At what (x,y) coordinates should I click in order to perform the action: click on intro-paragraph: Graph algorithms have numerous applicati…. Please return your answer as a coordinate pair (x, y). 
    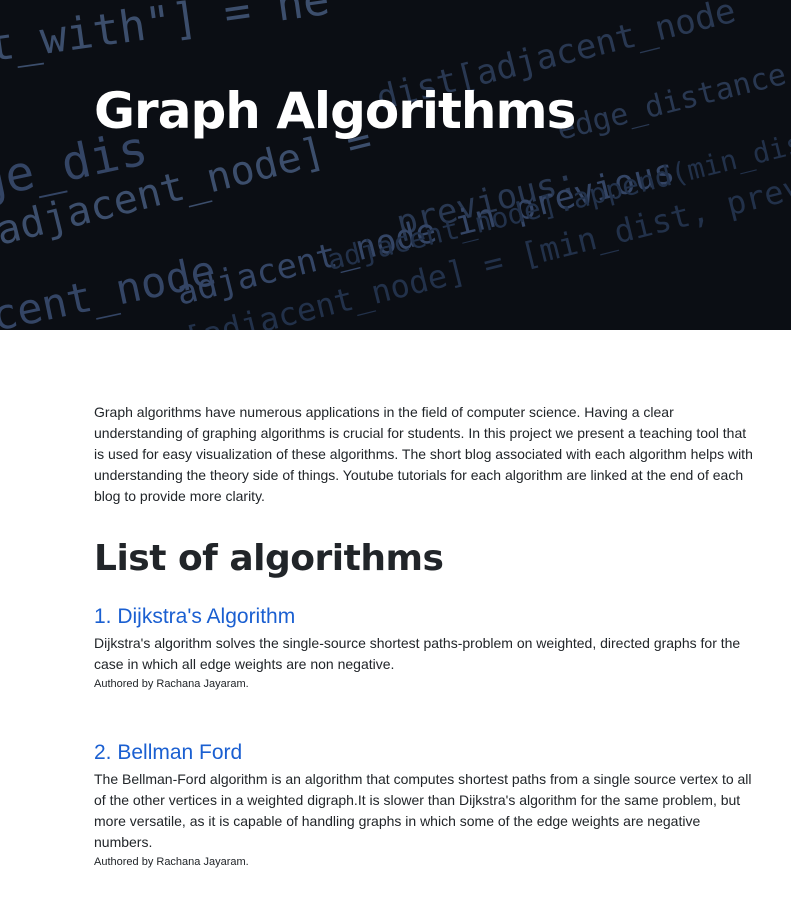
    Looking at the image, I should click on (423, 454).